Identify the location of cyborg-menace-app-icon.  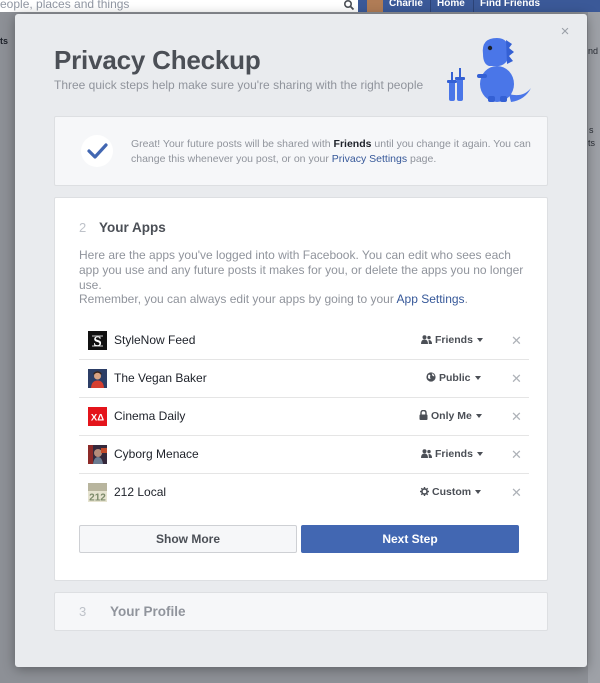
(97, 454).